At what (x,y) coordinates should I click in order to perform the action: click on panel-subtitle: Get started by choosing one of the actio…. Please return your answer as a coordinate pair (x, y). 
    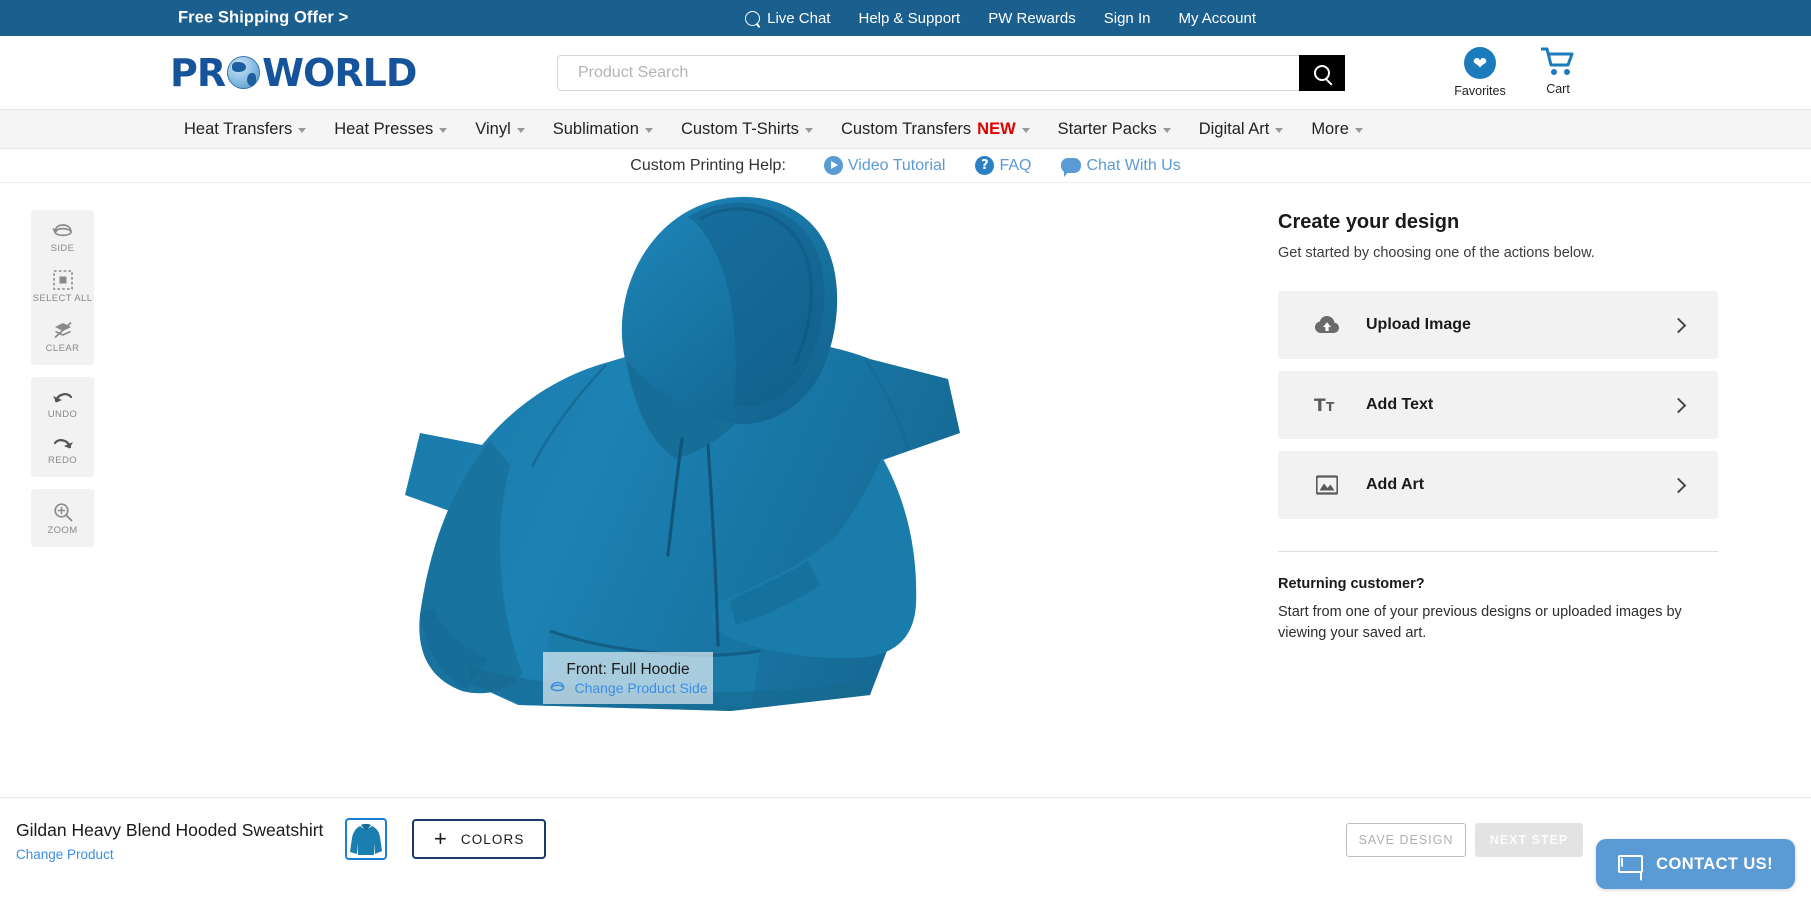
    Looking at the image, I should click on (1436, 253).